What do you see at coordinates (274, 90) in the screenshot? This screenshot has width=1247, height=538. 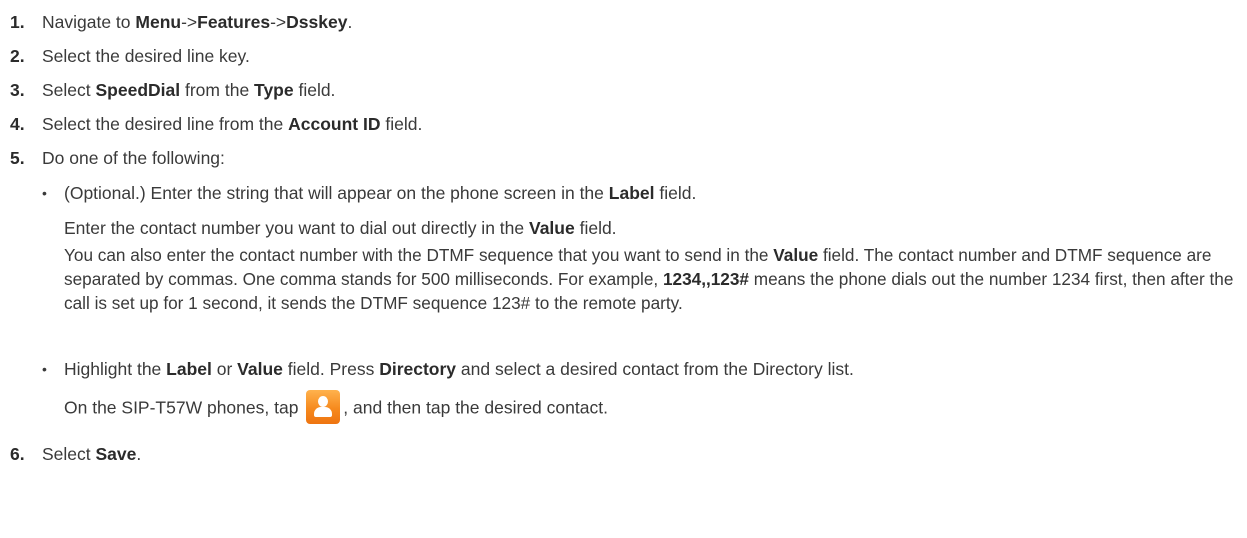 I see `type-term: Type` at bounding box center [274, 90].